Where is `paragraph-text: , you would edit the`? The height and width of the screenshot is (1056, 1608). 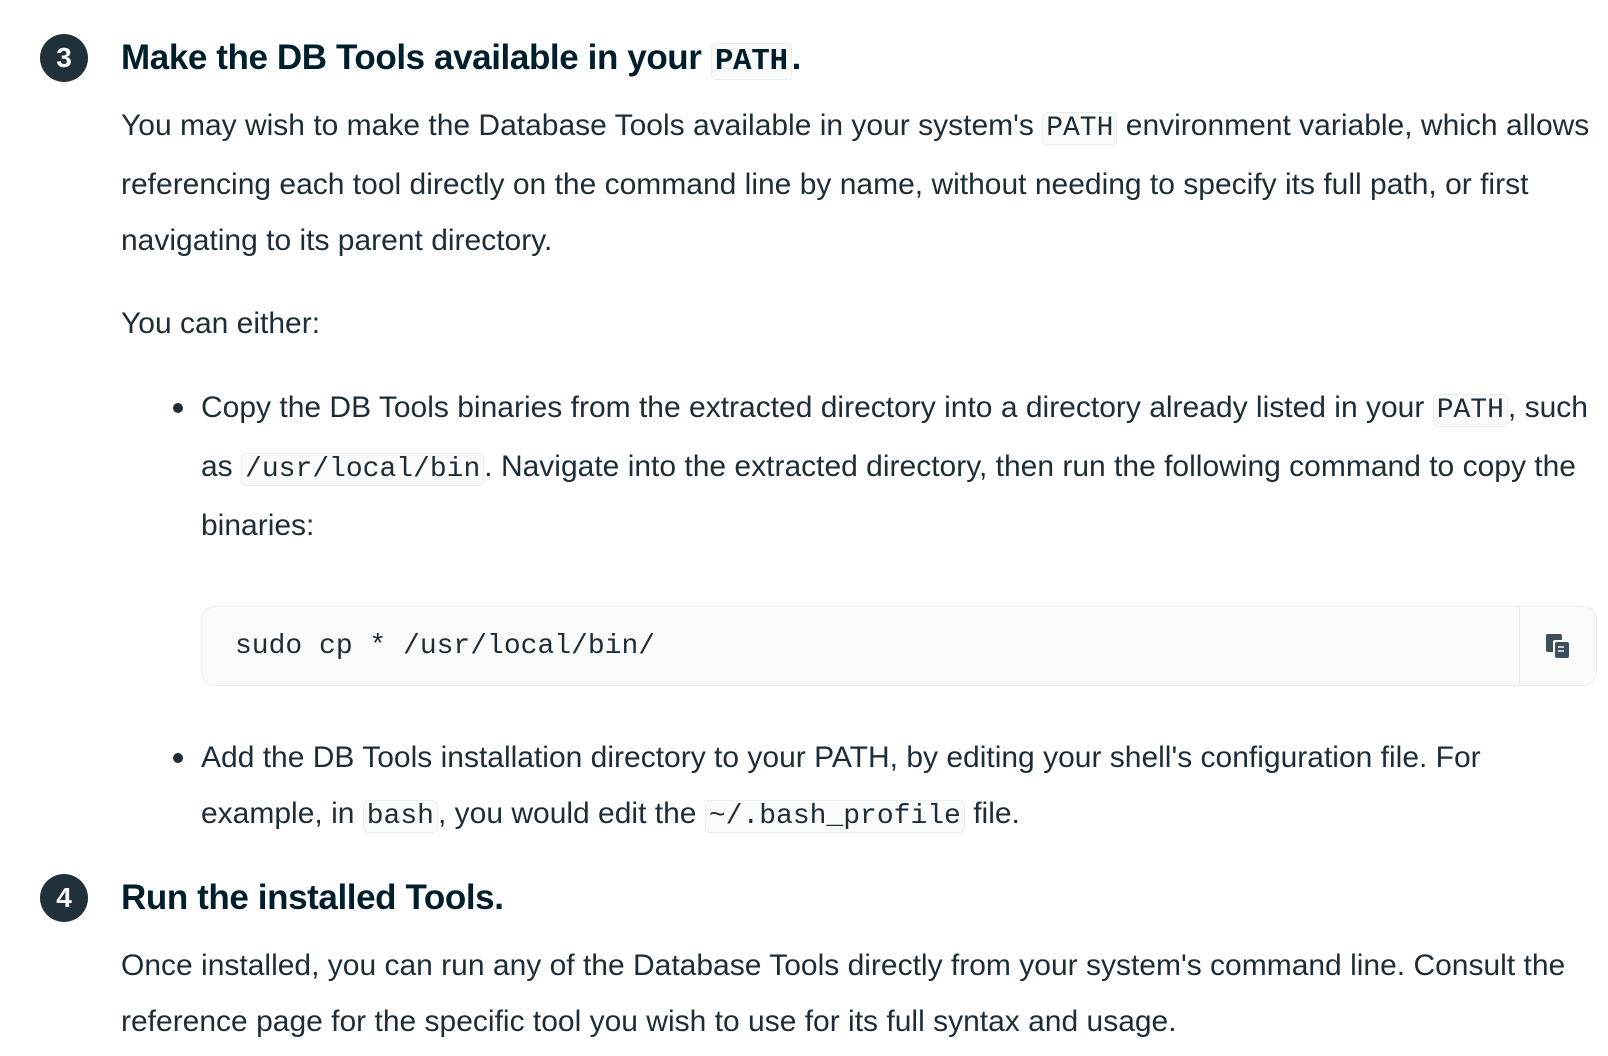 paragraph-text: , you would edit the is located at coordinates (571, 813).